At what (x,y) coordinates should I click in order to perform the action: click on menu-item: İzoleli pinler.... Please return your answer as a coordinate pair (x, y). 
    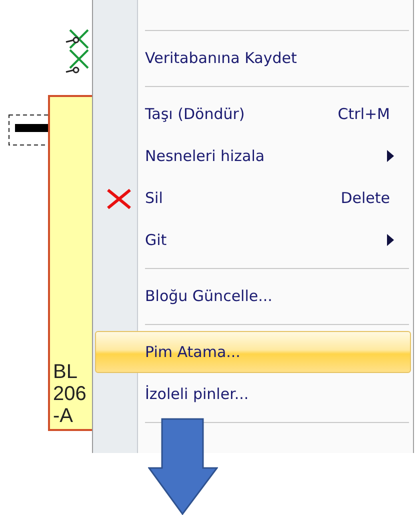
    Looking at the image, I should click on (253, 394).